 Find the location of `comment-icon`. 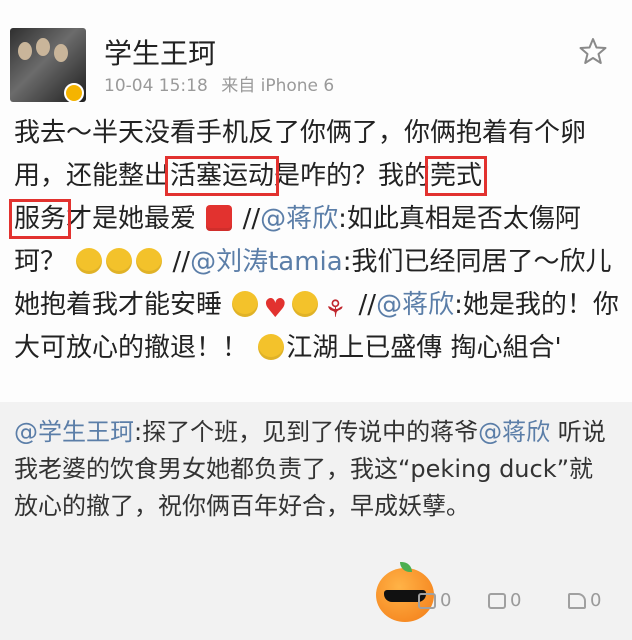

comment-icon is located at coordinates (497, 600).